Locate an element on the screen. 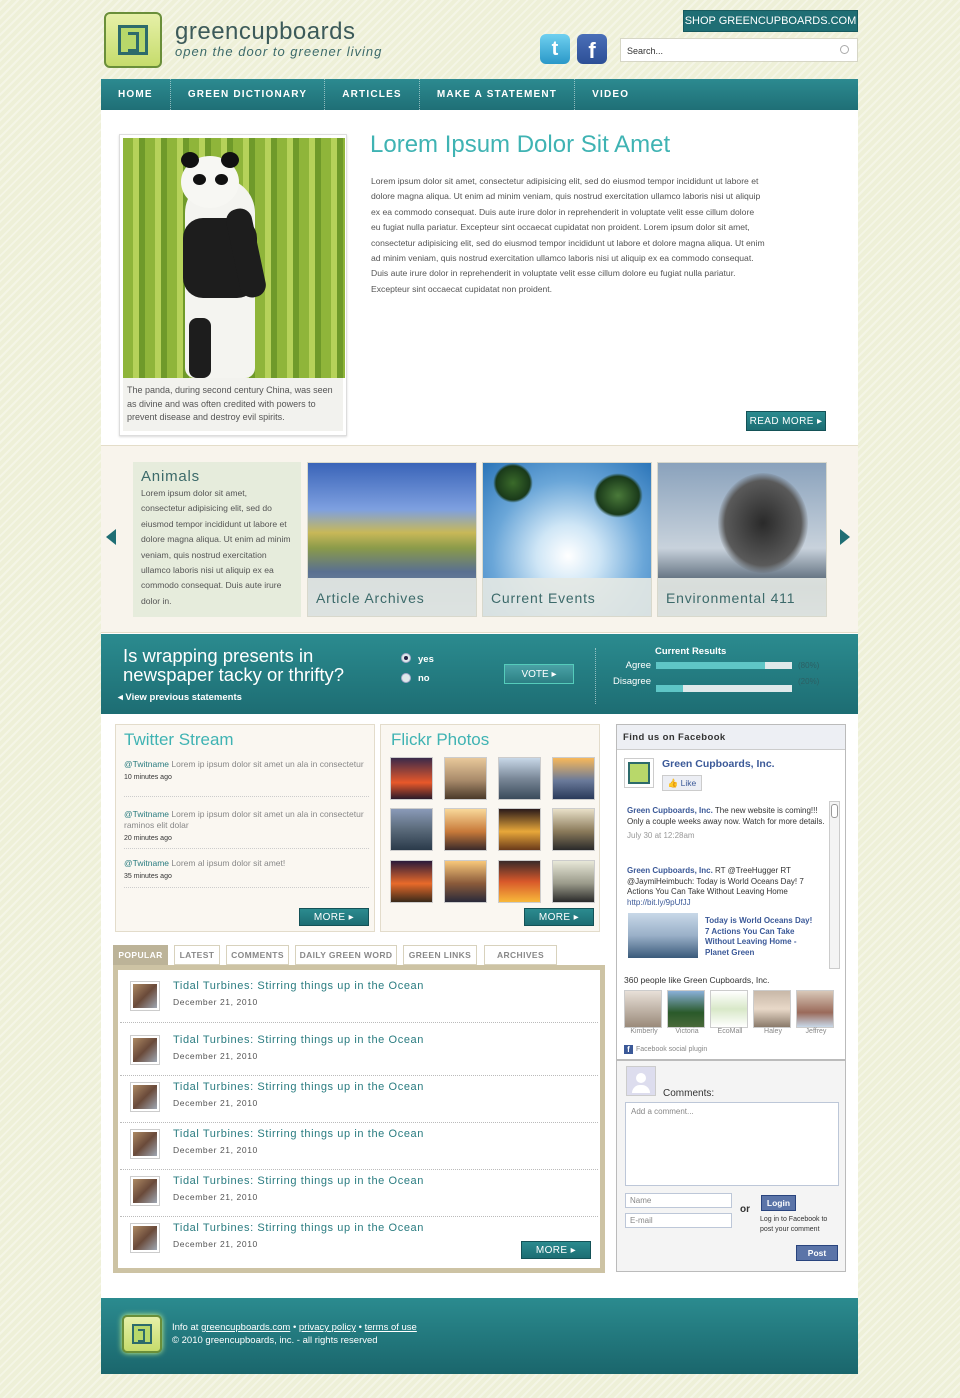 This screenshot has width=960, height=1398. result-bar-agree is located at coordinates (724, 665).